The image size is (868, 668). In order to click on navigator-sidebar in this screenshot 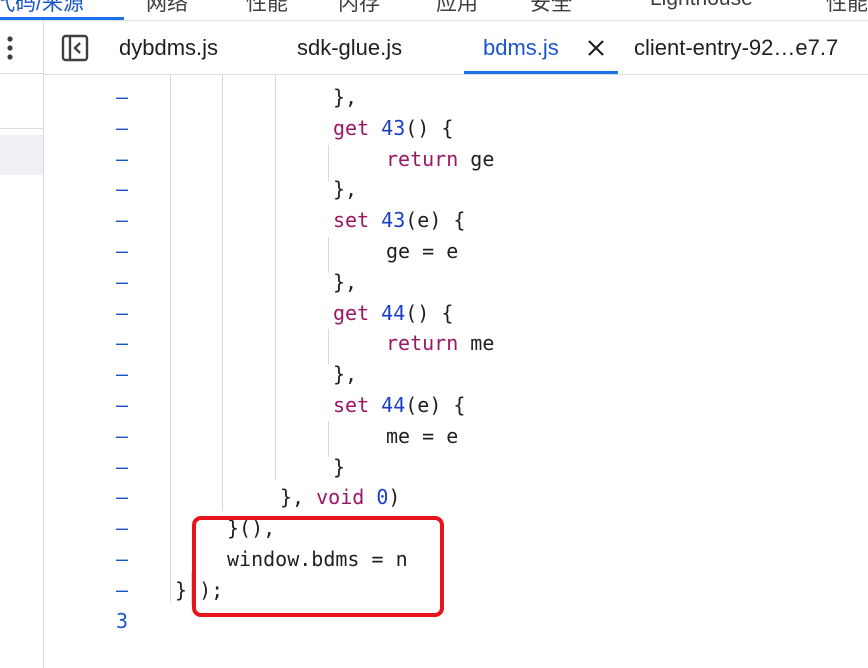, I will do `click(22, 344)`.